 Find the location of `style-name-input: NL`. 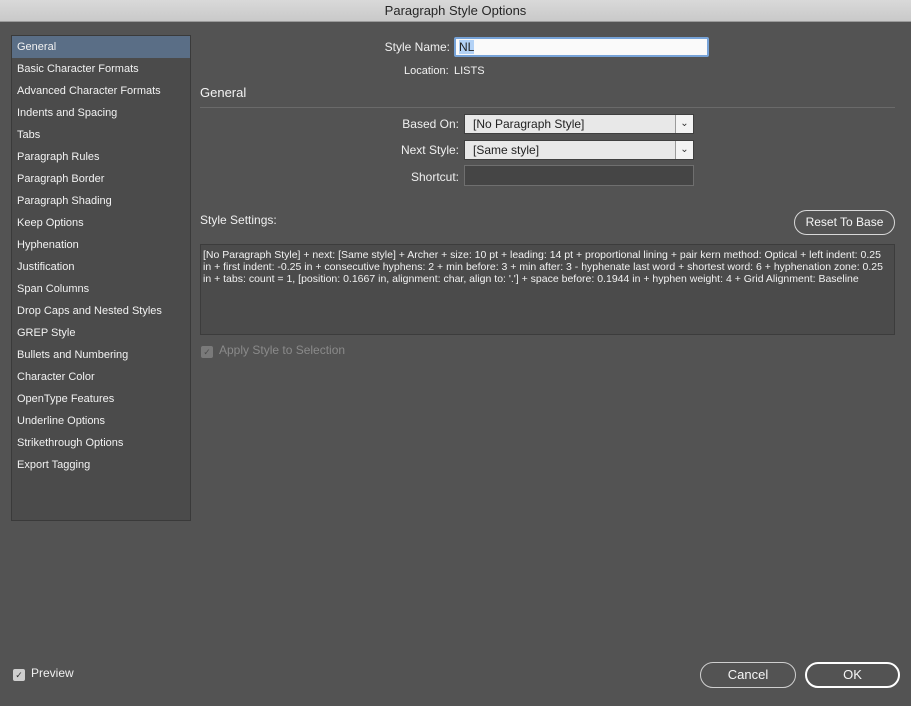

style-name-input: NL is located at coordinates (581, 47).